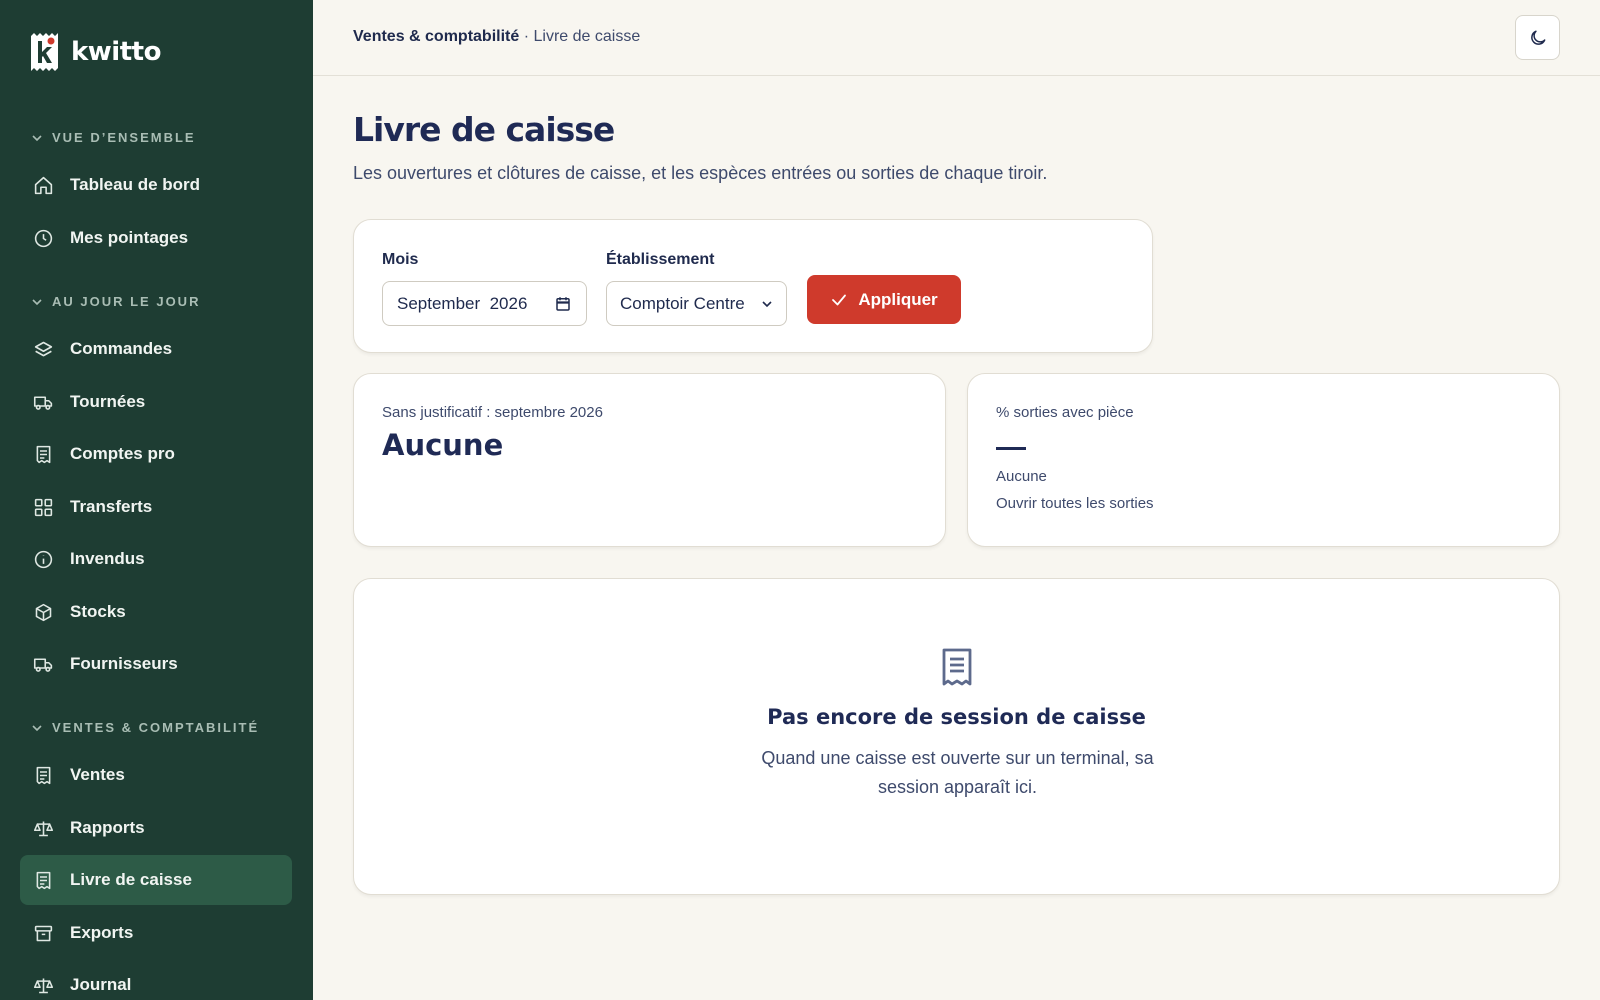  Describe the element at coordinates (156, 612) in the screenshot. I see `sidebar-item-stocks: Stocks` at that location.